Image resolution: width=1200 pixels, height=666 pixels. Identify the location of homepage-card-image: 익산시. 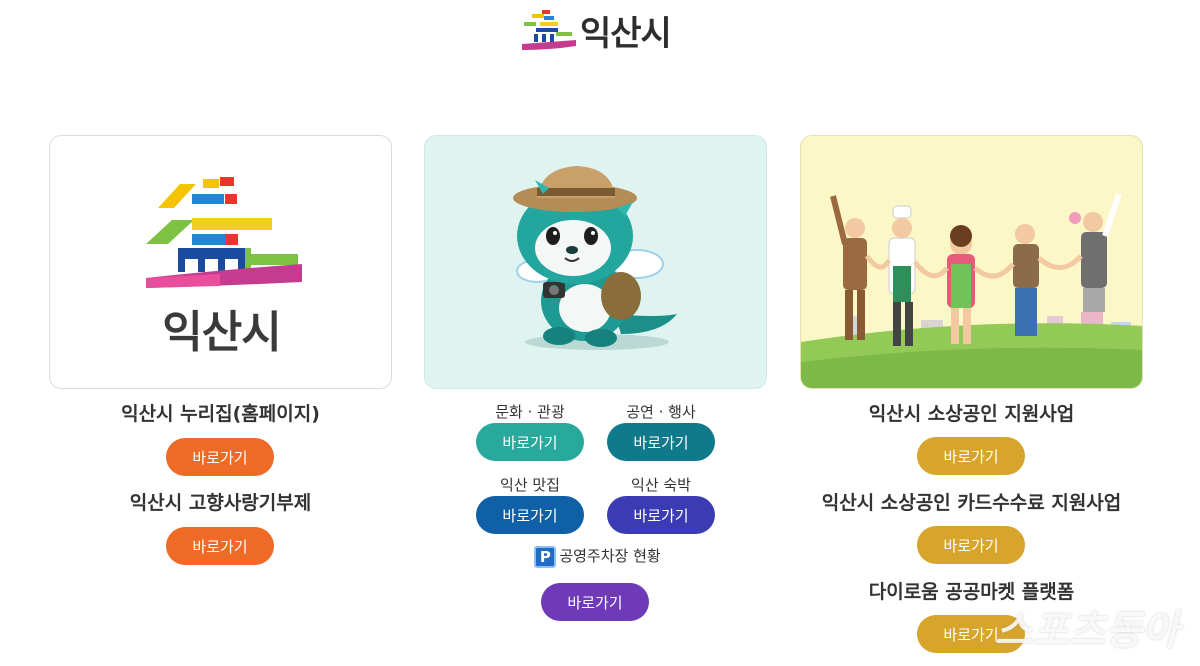
(220, 262).